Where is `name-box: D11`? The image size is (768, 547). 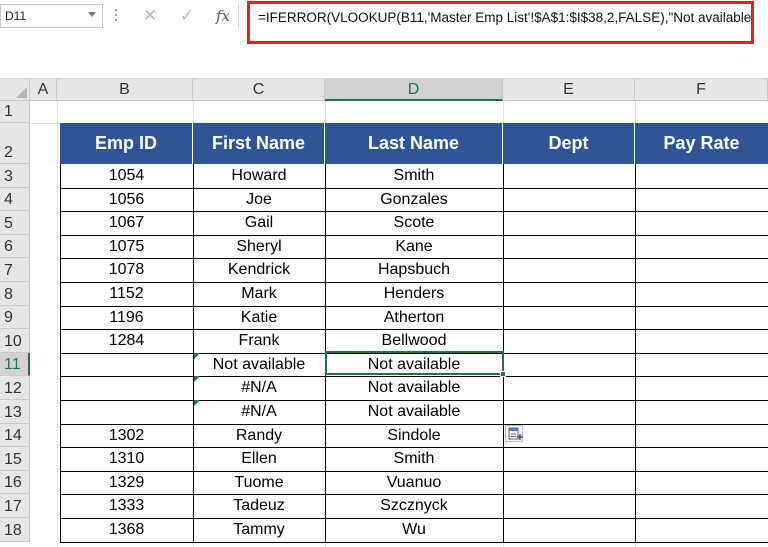
name-box: D11 is located at coordinates (51, 16).